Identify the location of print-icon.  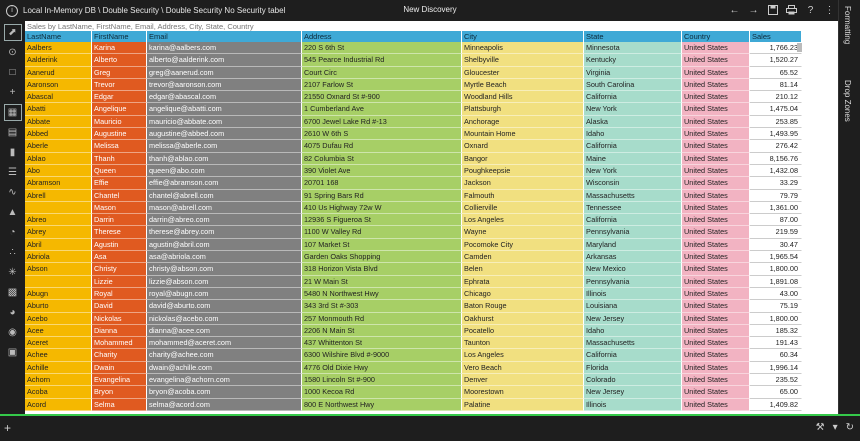
(791, 10).